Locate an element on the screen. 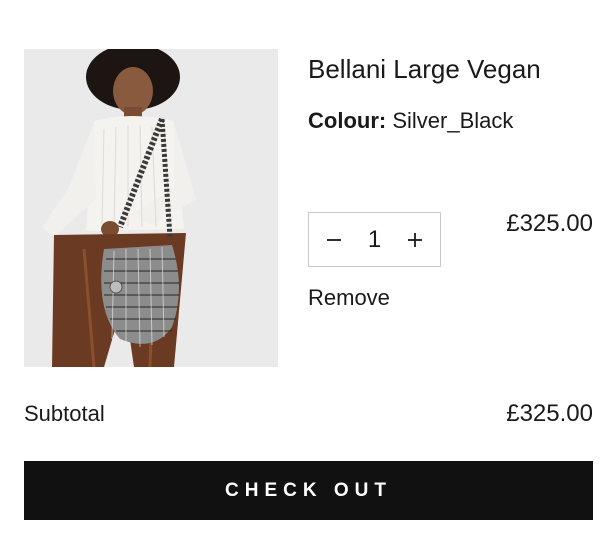  quantity-value: 1 is located at coordinates (374, 240).